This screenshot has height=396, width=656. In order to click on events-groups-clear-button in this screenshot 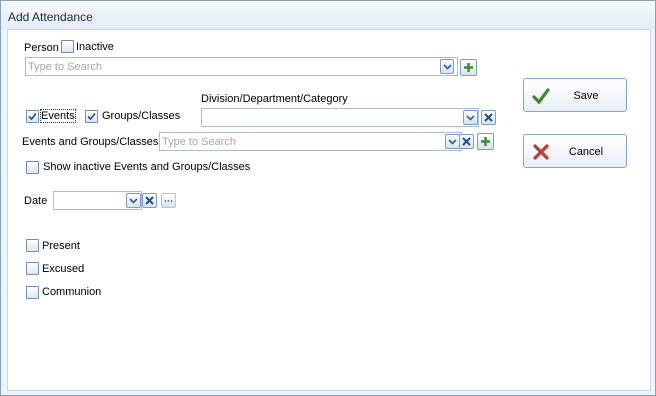, I will do `click(466, 141)`.